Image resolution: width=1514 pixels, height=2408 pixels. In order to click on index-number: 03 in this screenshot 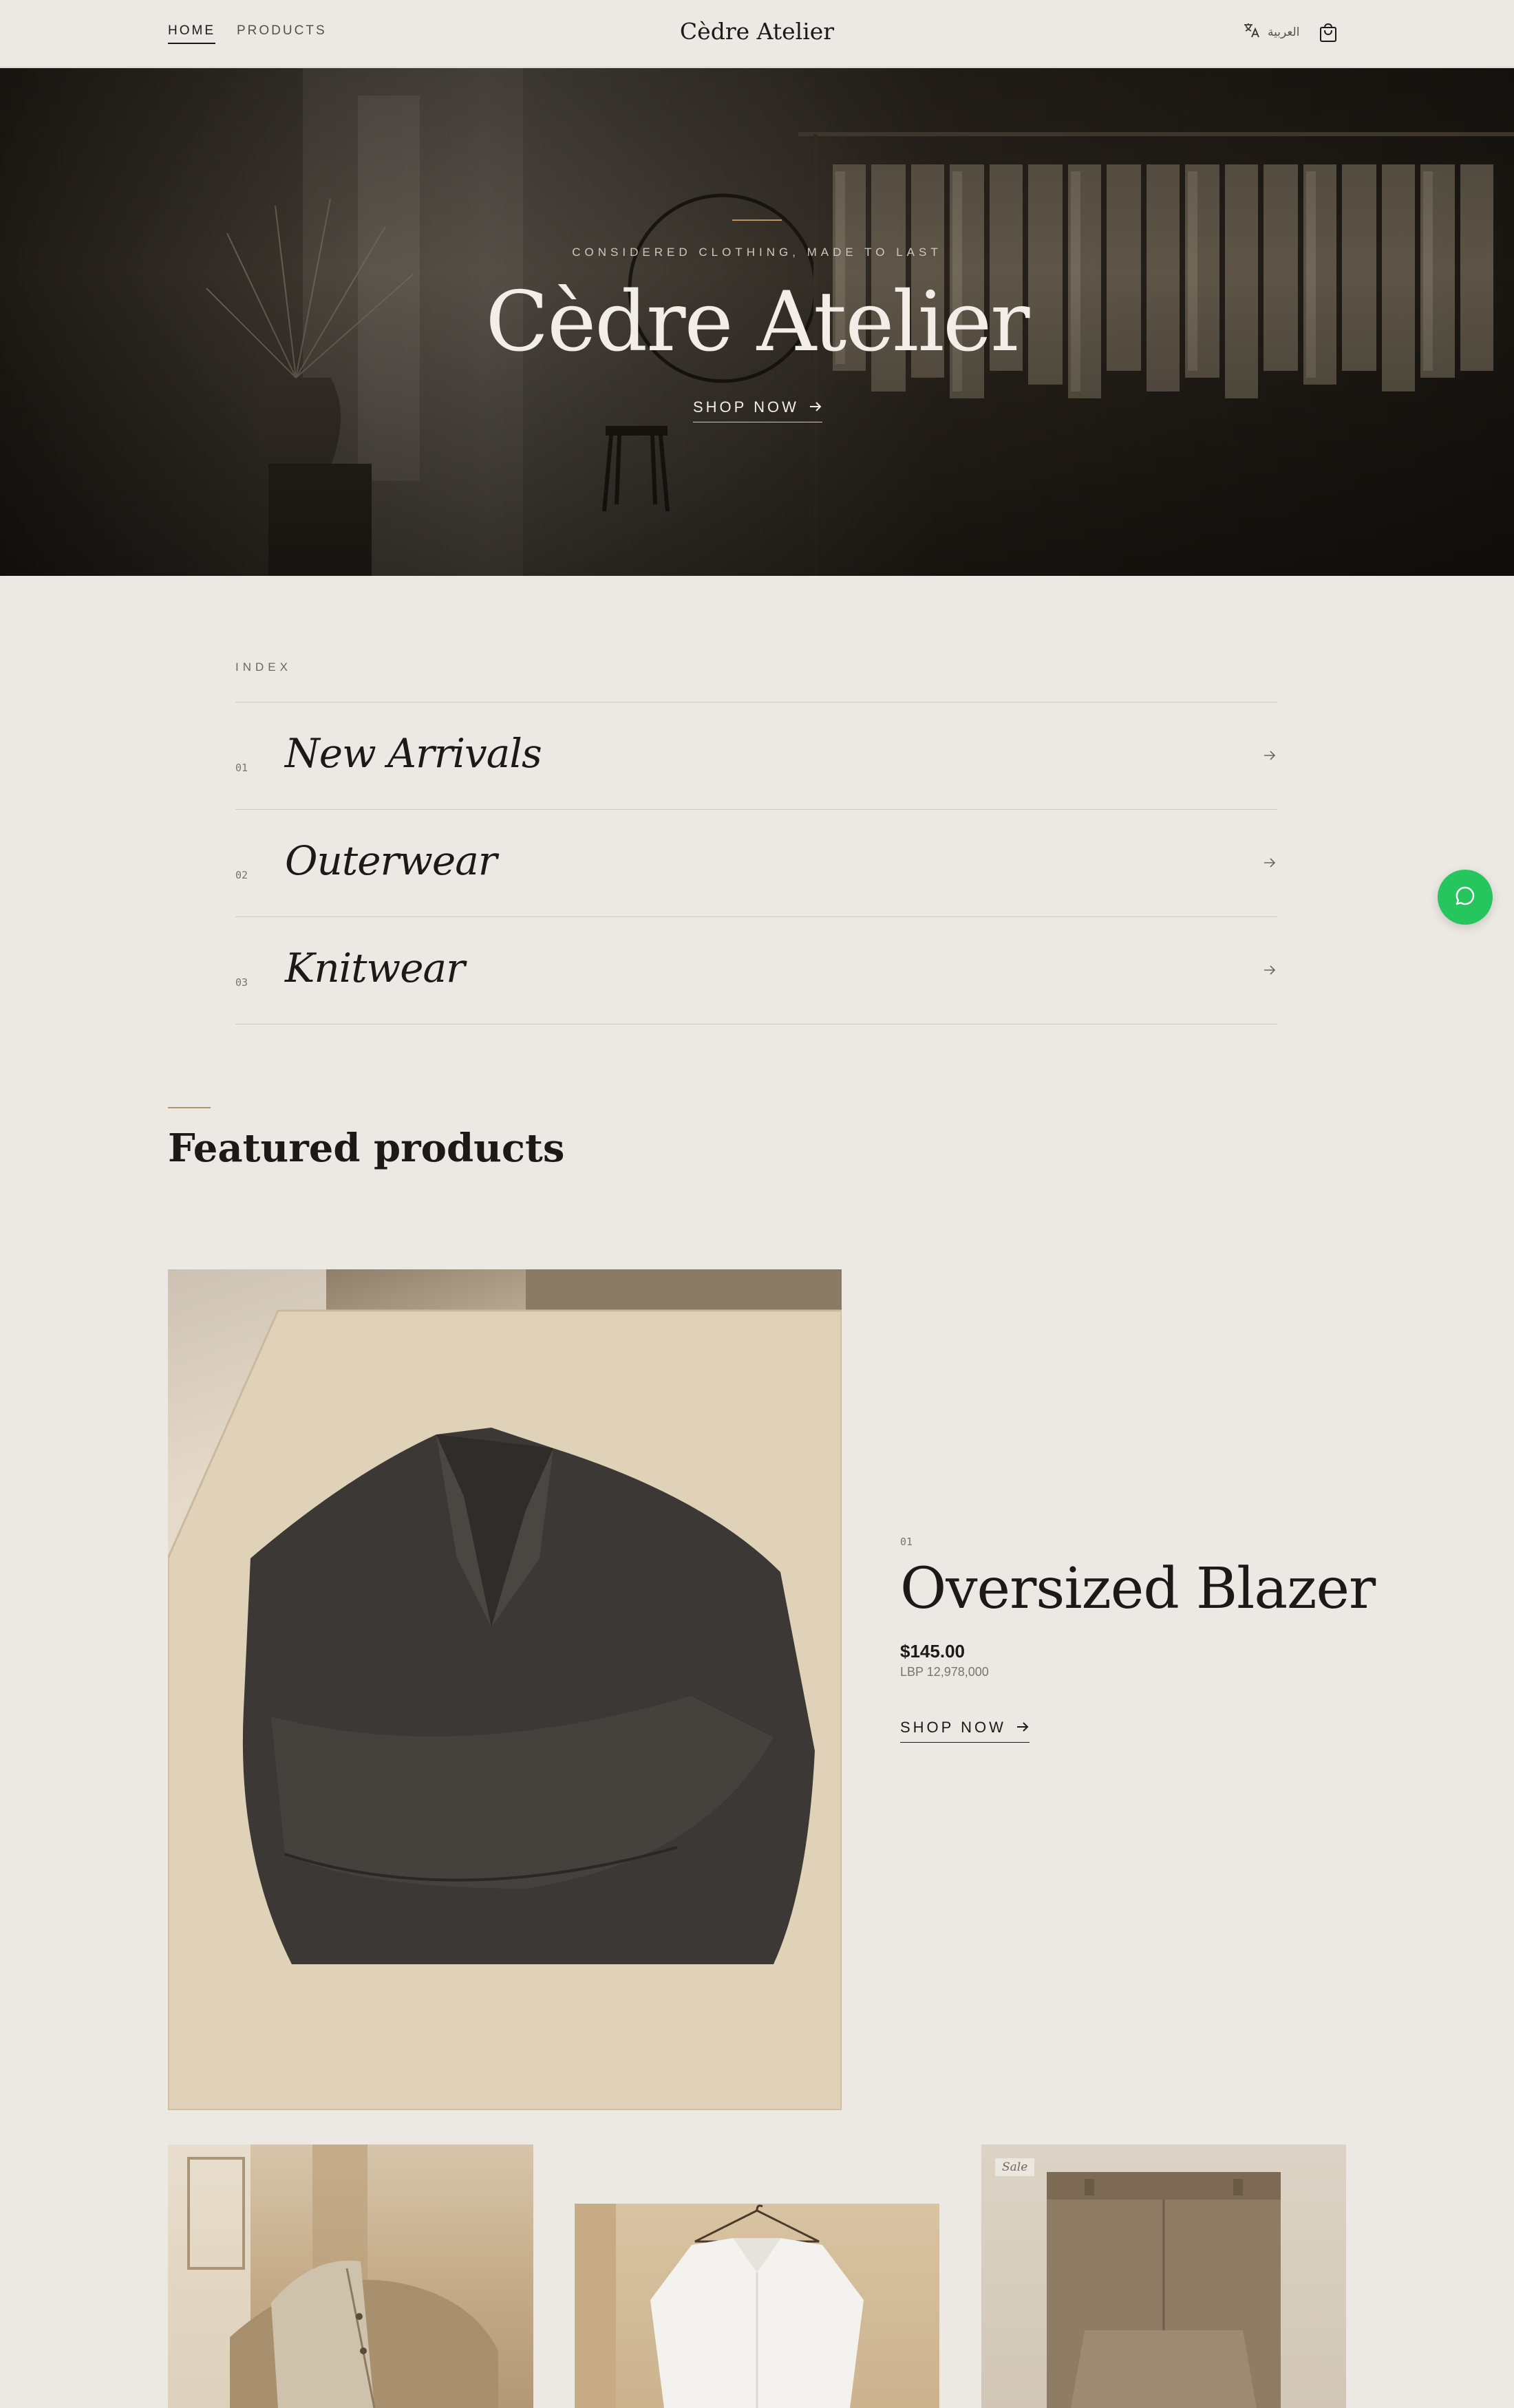, I will do `click(241, 982)`.